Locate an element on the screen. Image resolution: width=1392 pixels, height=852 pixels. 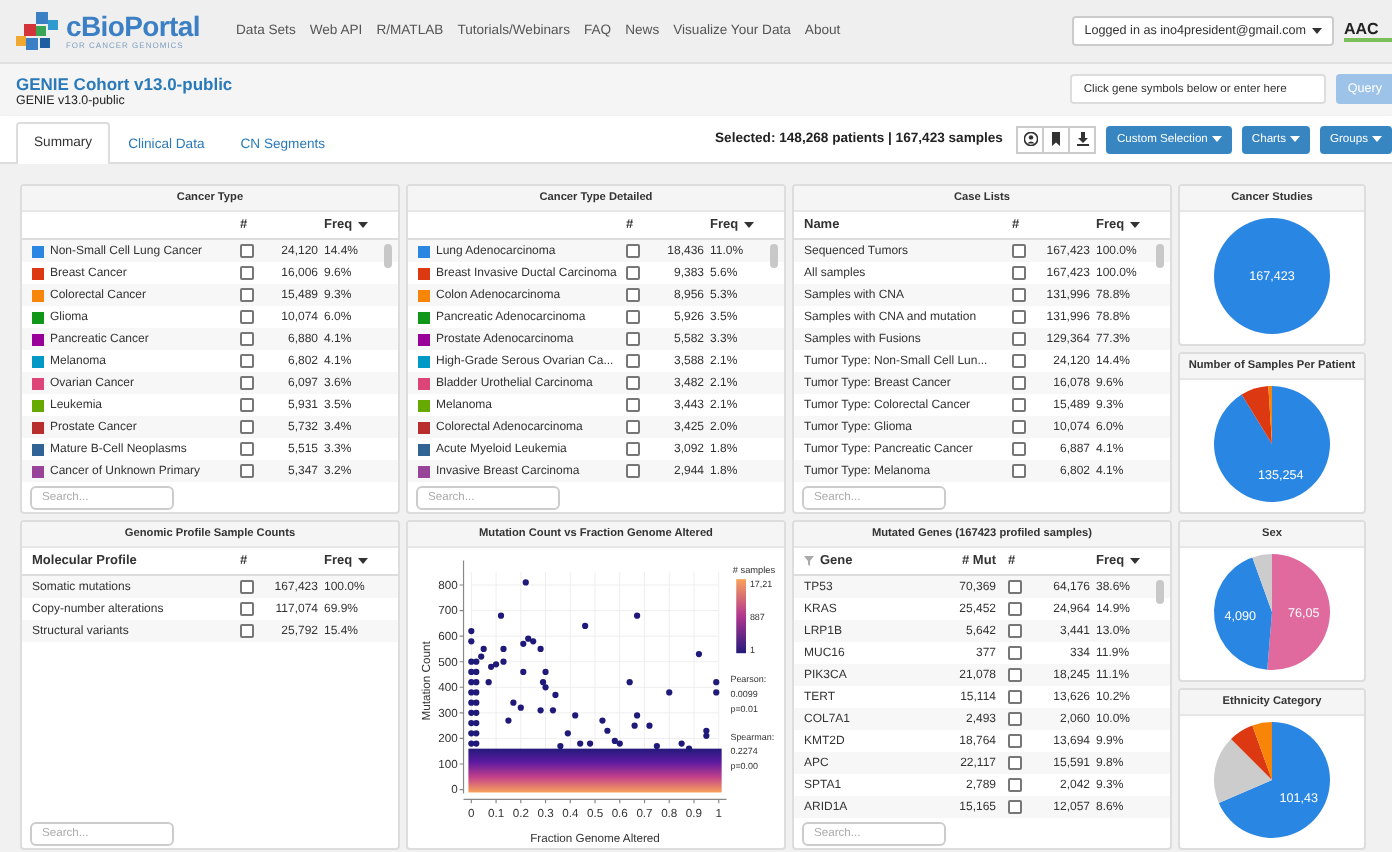
download-button is located at coordinates (1082, 139).